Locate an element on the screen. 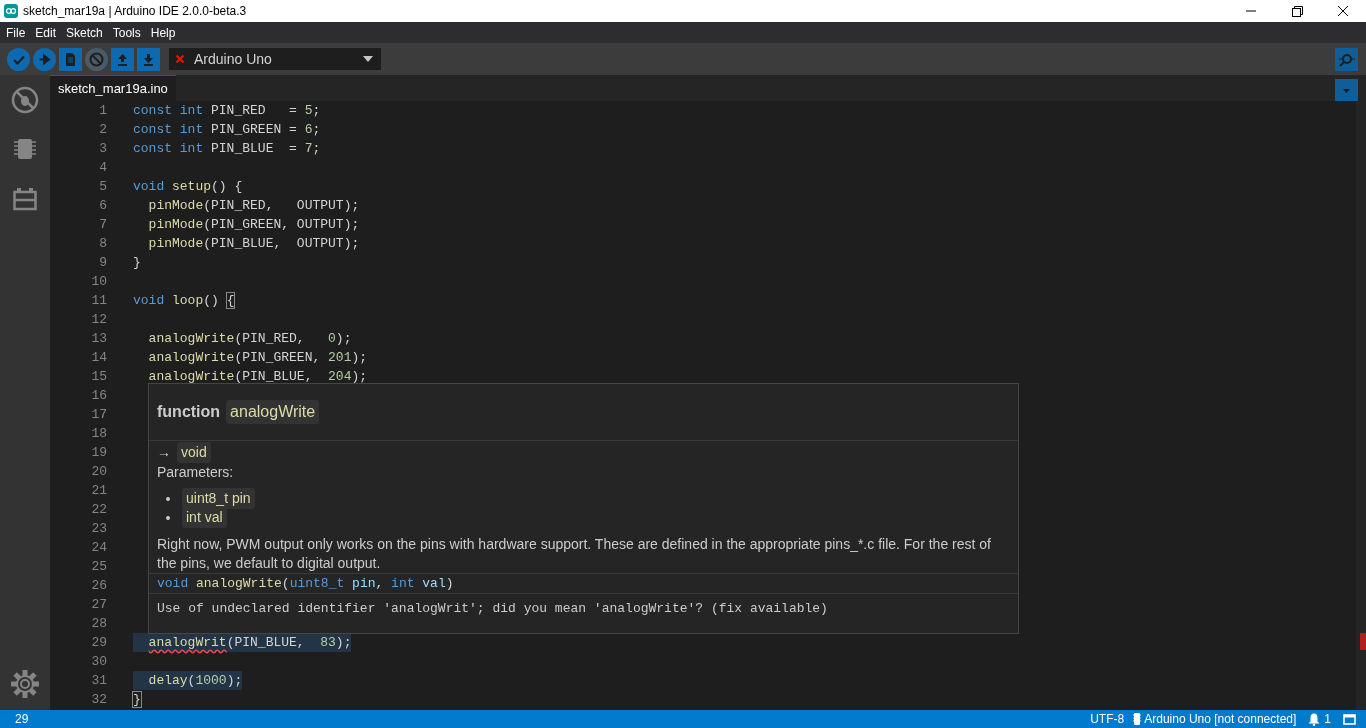 The height and width of the screenshot is (728, 1366). board-status: Arduino Uno [not connected] is located at coordinates (1220, 719).